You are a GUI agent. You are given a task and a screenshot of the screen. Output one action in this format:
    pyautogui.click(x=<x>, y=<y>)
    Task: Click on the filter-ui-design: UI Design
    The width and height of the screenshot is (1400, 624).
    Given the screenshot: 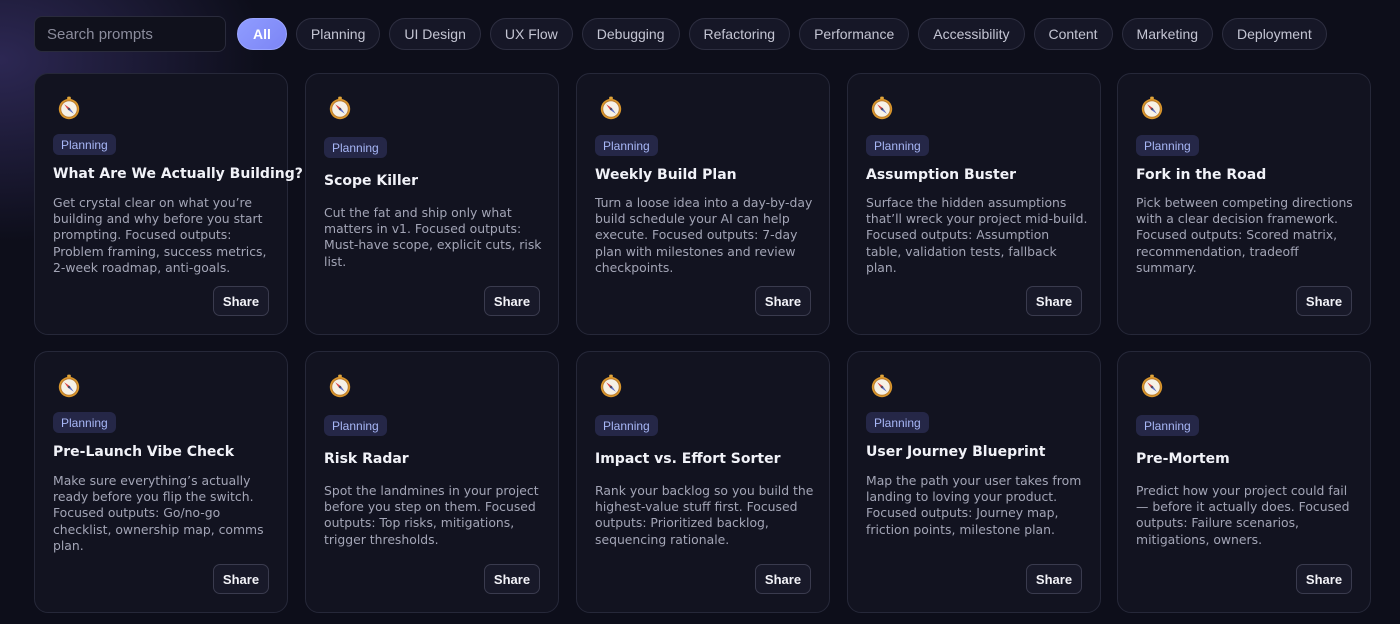 What is the action you would take?
    pyautogui.click(x=435, y=34)
    